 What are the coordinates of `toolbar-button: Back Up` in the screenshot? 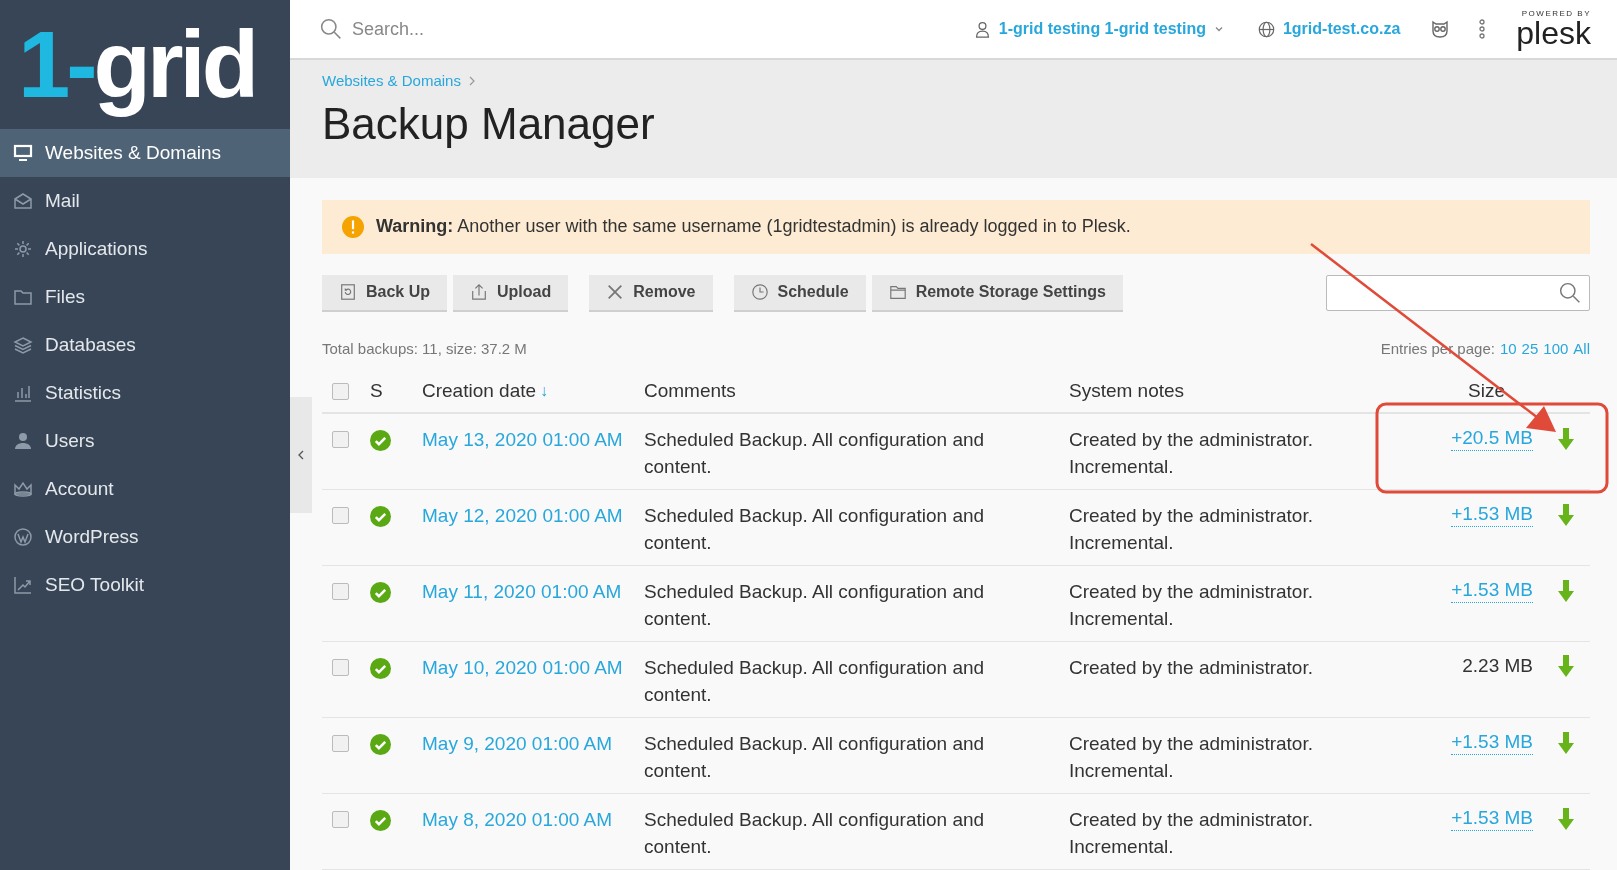 It's located at (385, 293).